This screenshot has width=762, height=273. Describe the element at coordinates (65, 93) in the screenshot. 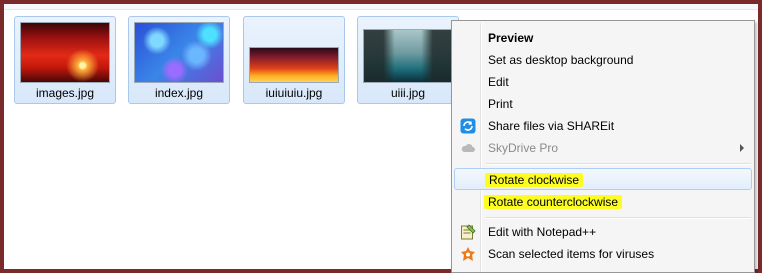

I see `file-name: images.jpg` at that location.